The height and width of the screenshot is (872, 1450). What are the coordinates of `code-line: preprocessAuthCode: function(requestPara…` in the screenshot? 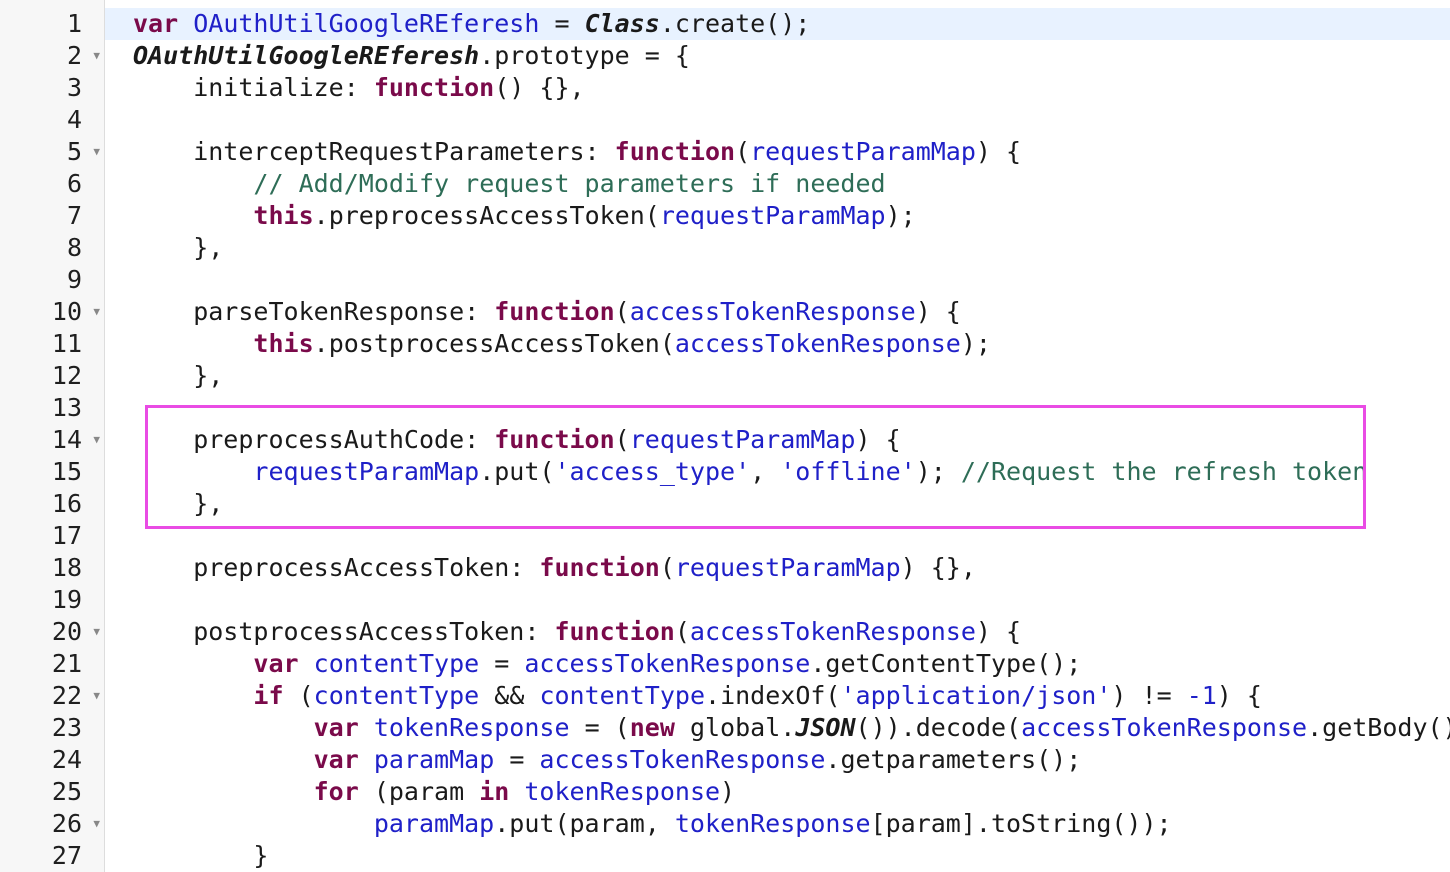 It's located at (777, 440).